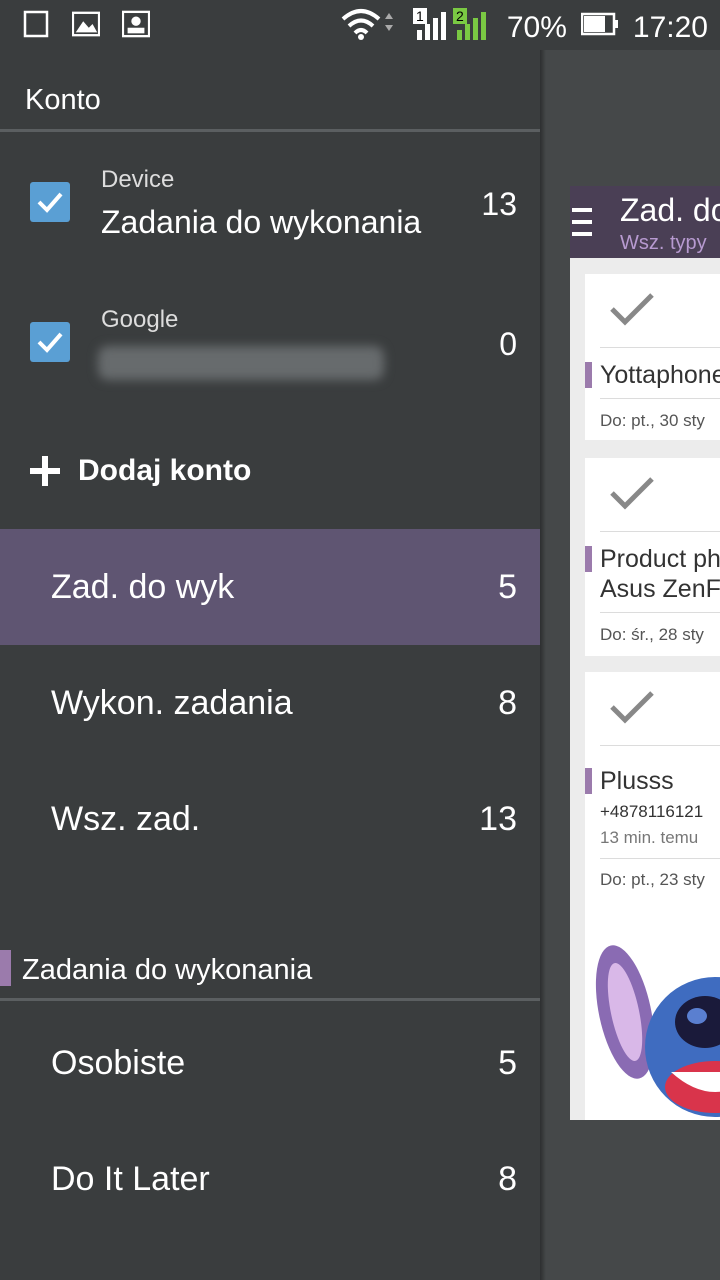  What do you see at coordinates (270, 1063) in the screenshot?
I see `list-item-osobiste: Osobiste 5` at bounding box center [270, 1063].